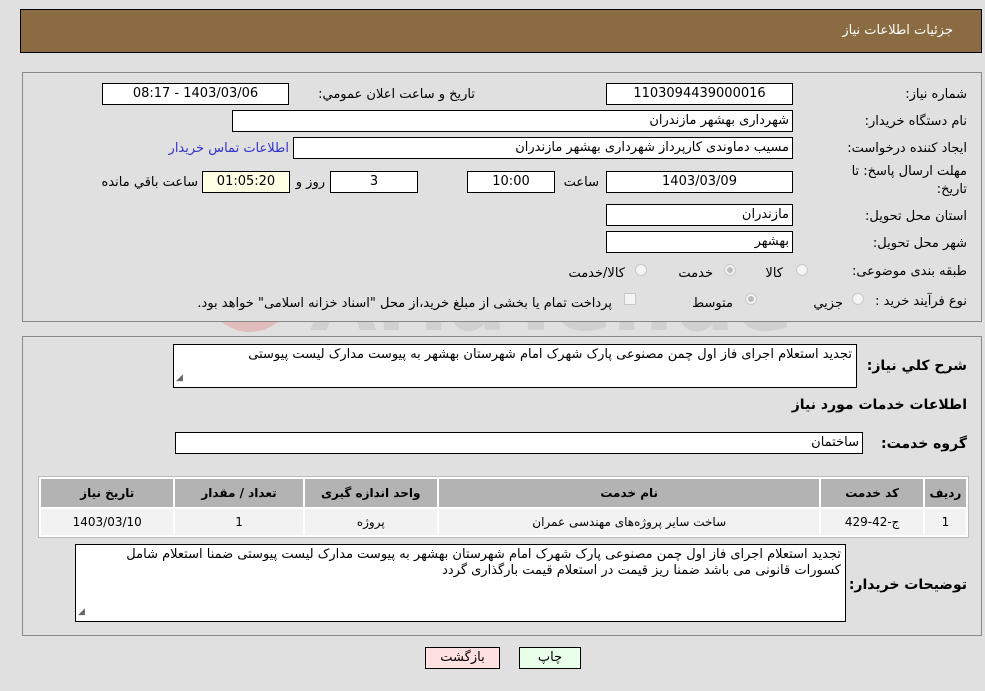 This screenshot has width=985, height=691. I want to click on service-group-field: ساختمان, so click(519, 443).